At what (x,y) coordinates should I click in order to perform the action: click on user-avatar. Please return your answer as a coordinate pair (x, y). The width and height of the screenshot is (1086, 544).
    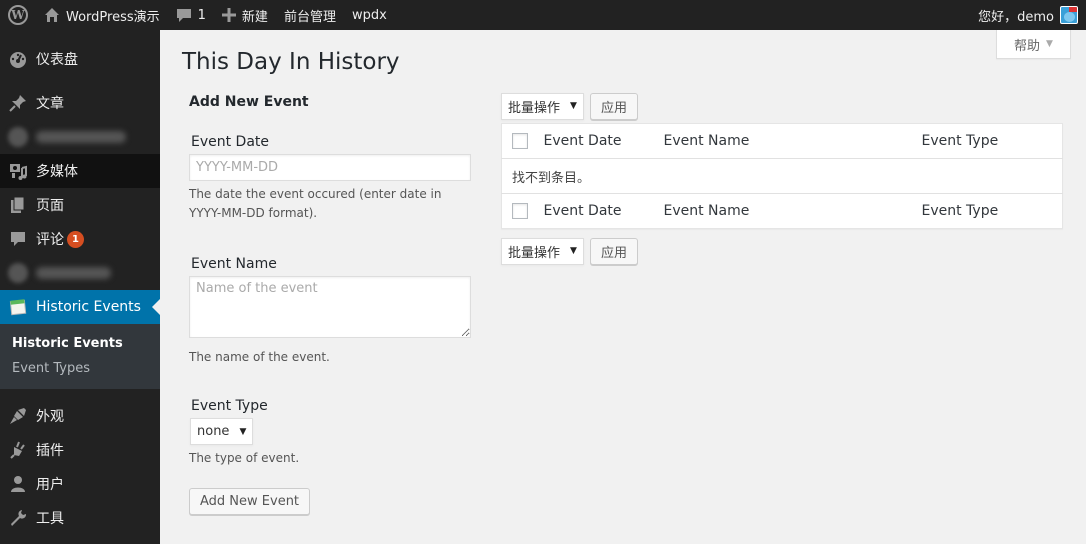
    Looking at the image, I should click on (1069, 15).